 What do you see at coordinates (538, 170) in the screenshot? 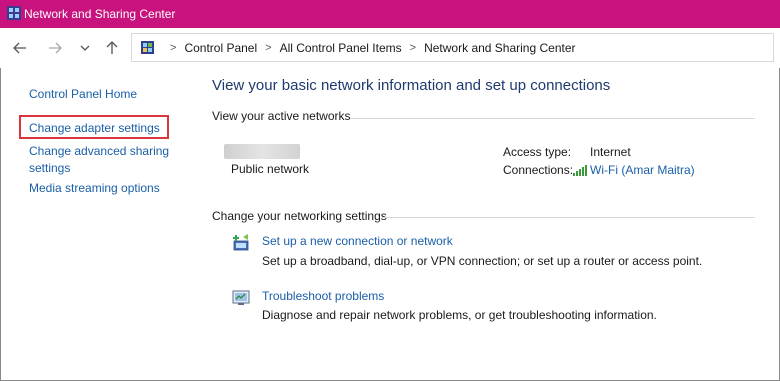
I see `connections-label: Connections:` at bounding box center [538, 170].